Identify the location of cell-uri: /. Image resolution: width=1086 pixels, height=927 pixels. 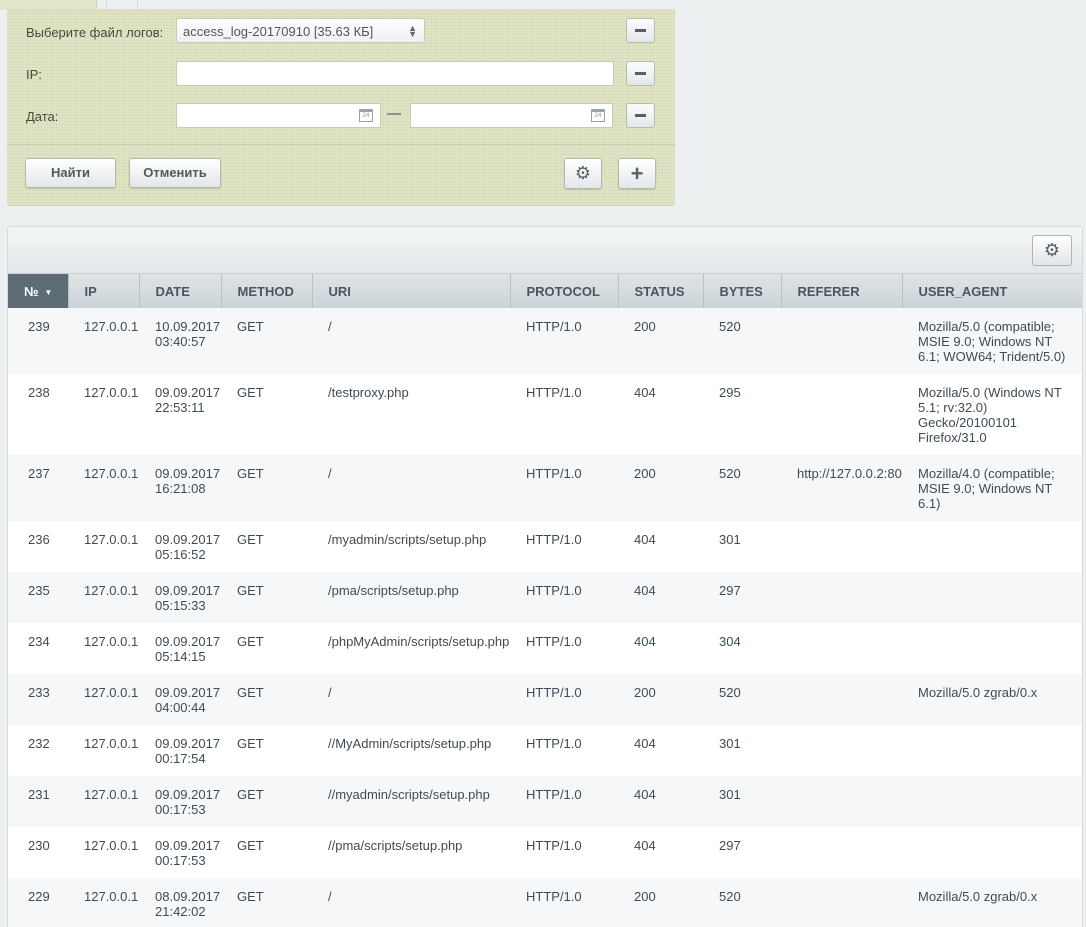
(411, 488).